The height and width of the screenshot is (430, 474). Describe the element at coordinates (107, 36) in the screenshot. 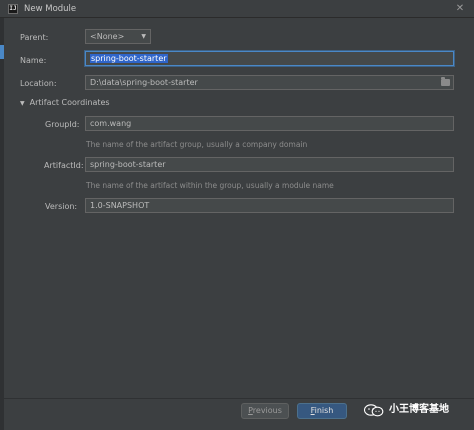

I see `parent-combo-value: <None>` at that location.